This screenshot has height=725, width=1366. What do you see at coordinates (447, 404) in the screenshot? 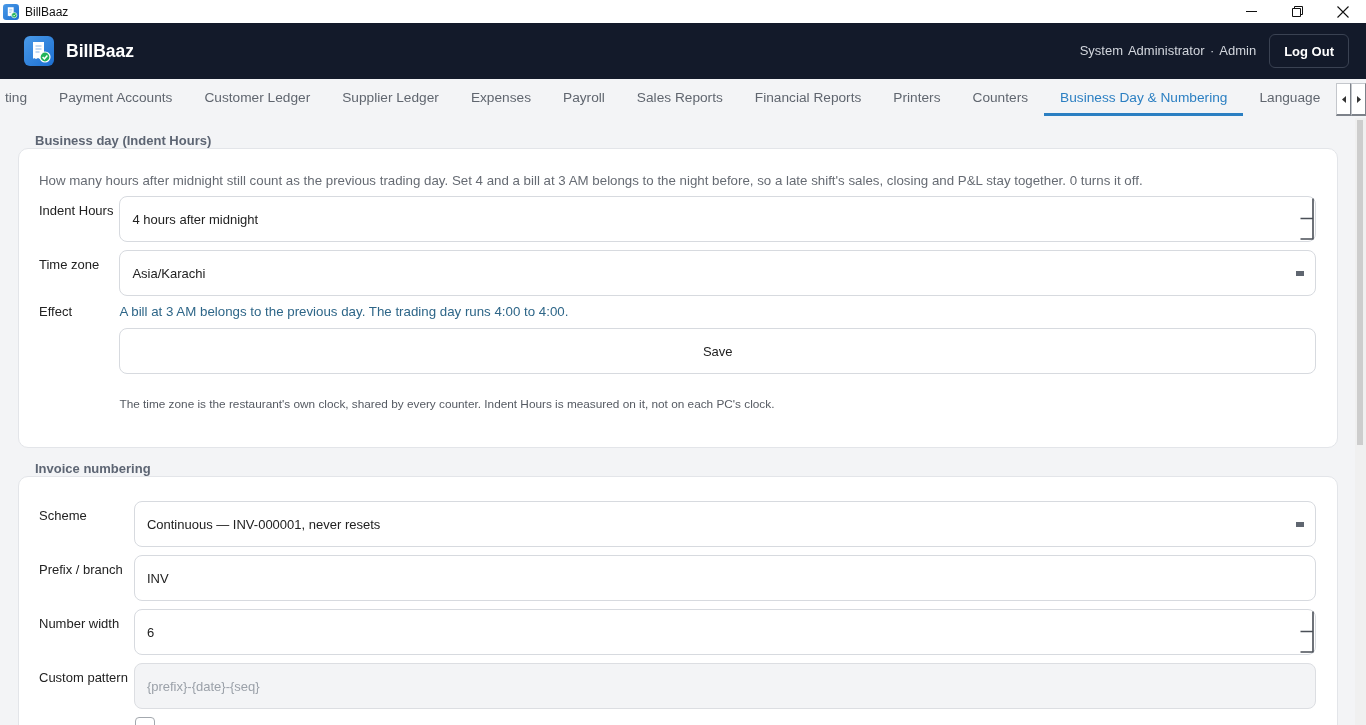
I see `note-text: The time zone is the restaurant's own clock, shared by every counter. Indent Hours is measured on it, not on each PC's clock.` at bounding box center [447, 404].